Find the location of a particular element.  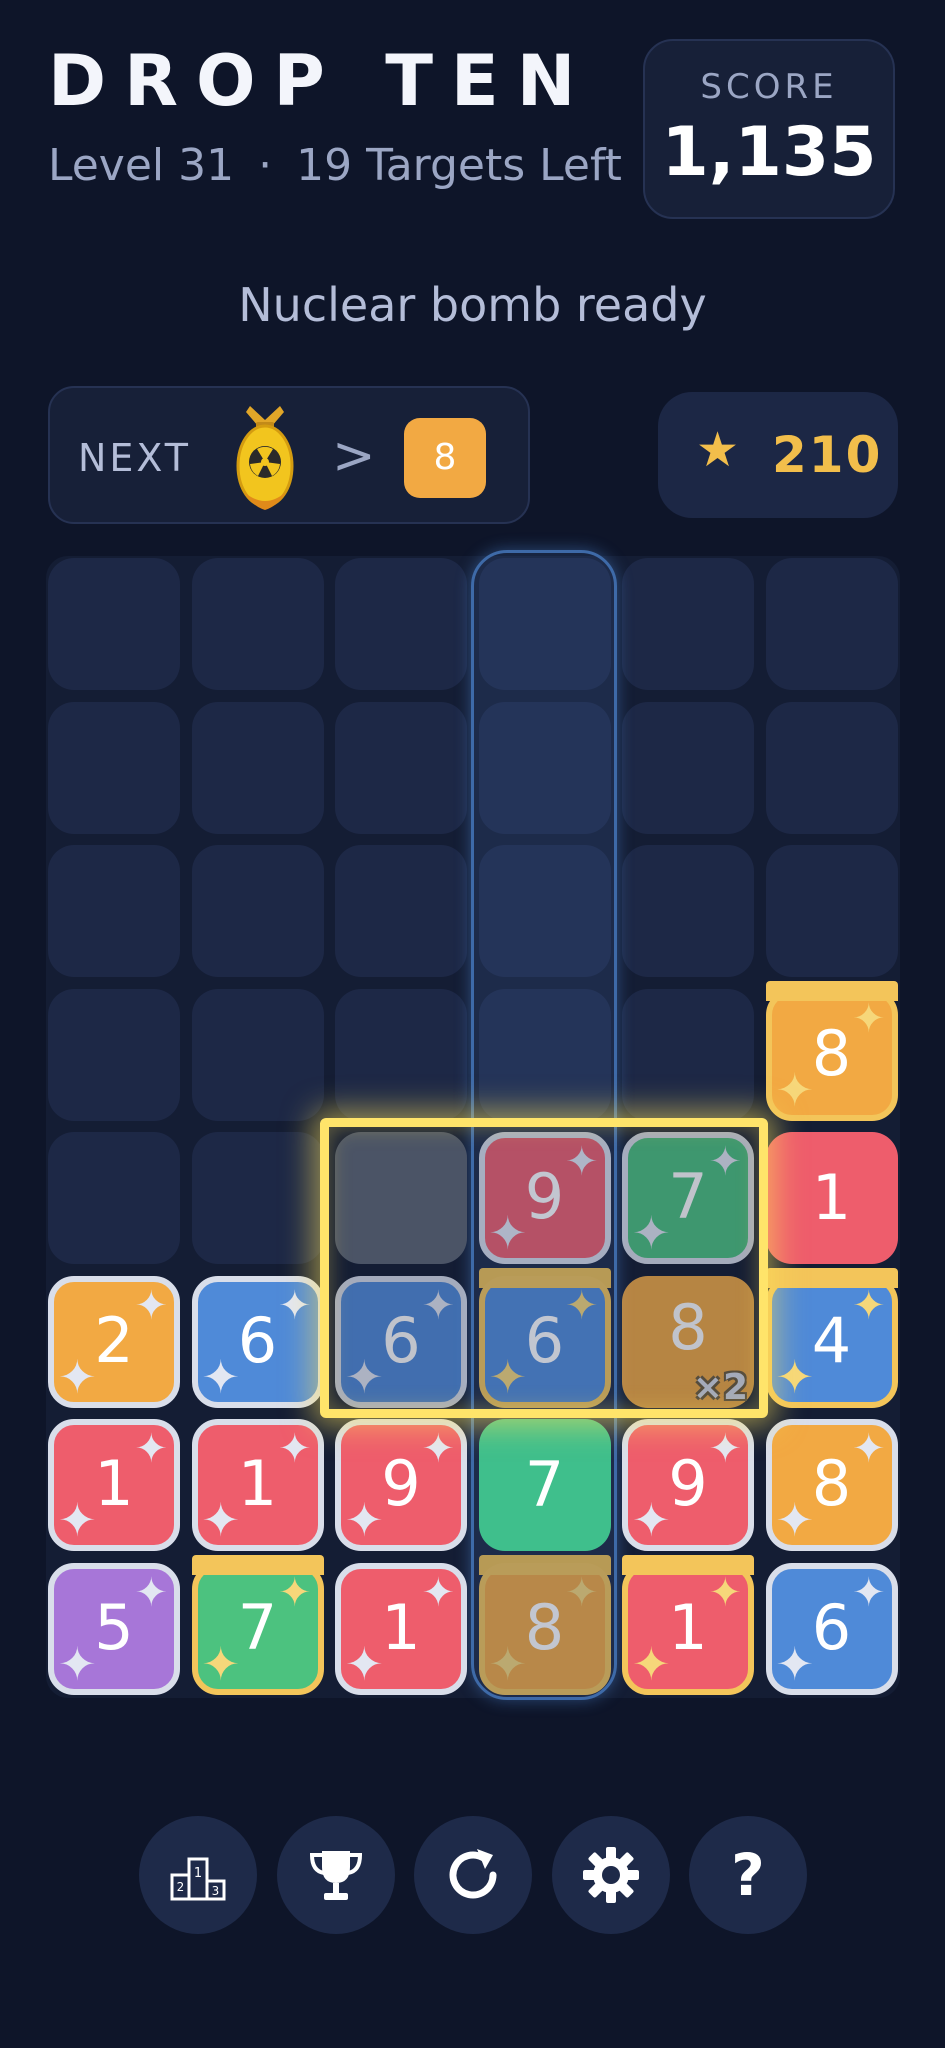

restart-button is located at coordinates (473, 1875).